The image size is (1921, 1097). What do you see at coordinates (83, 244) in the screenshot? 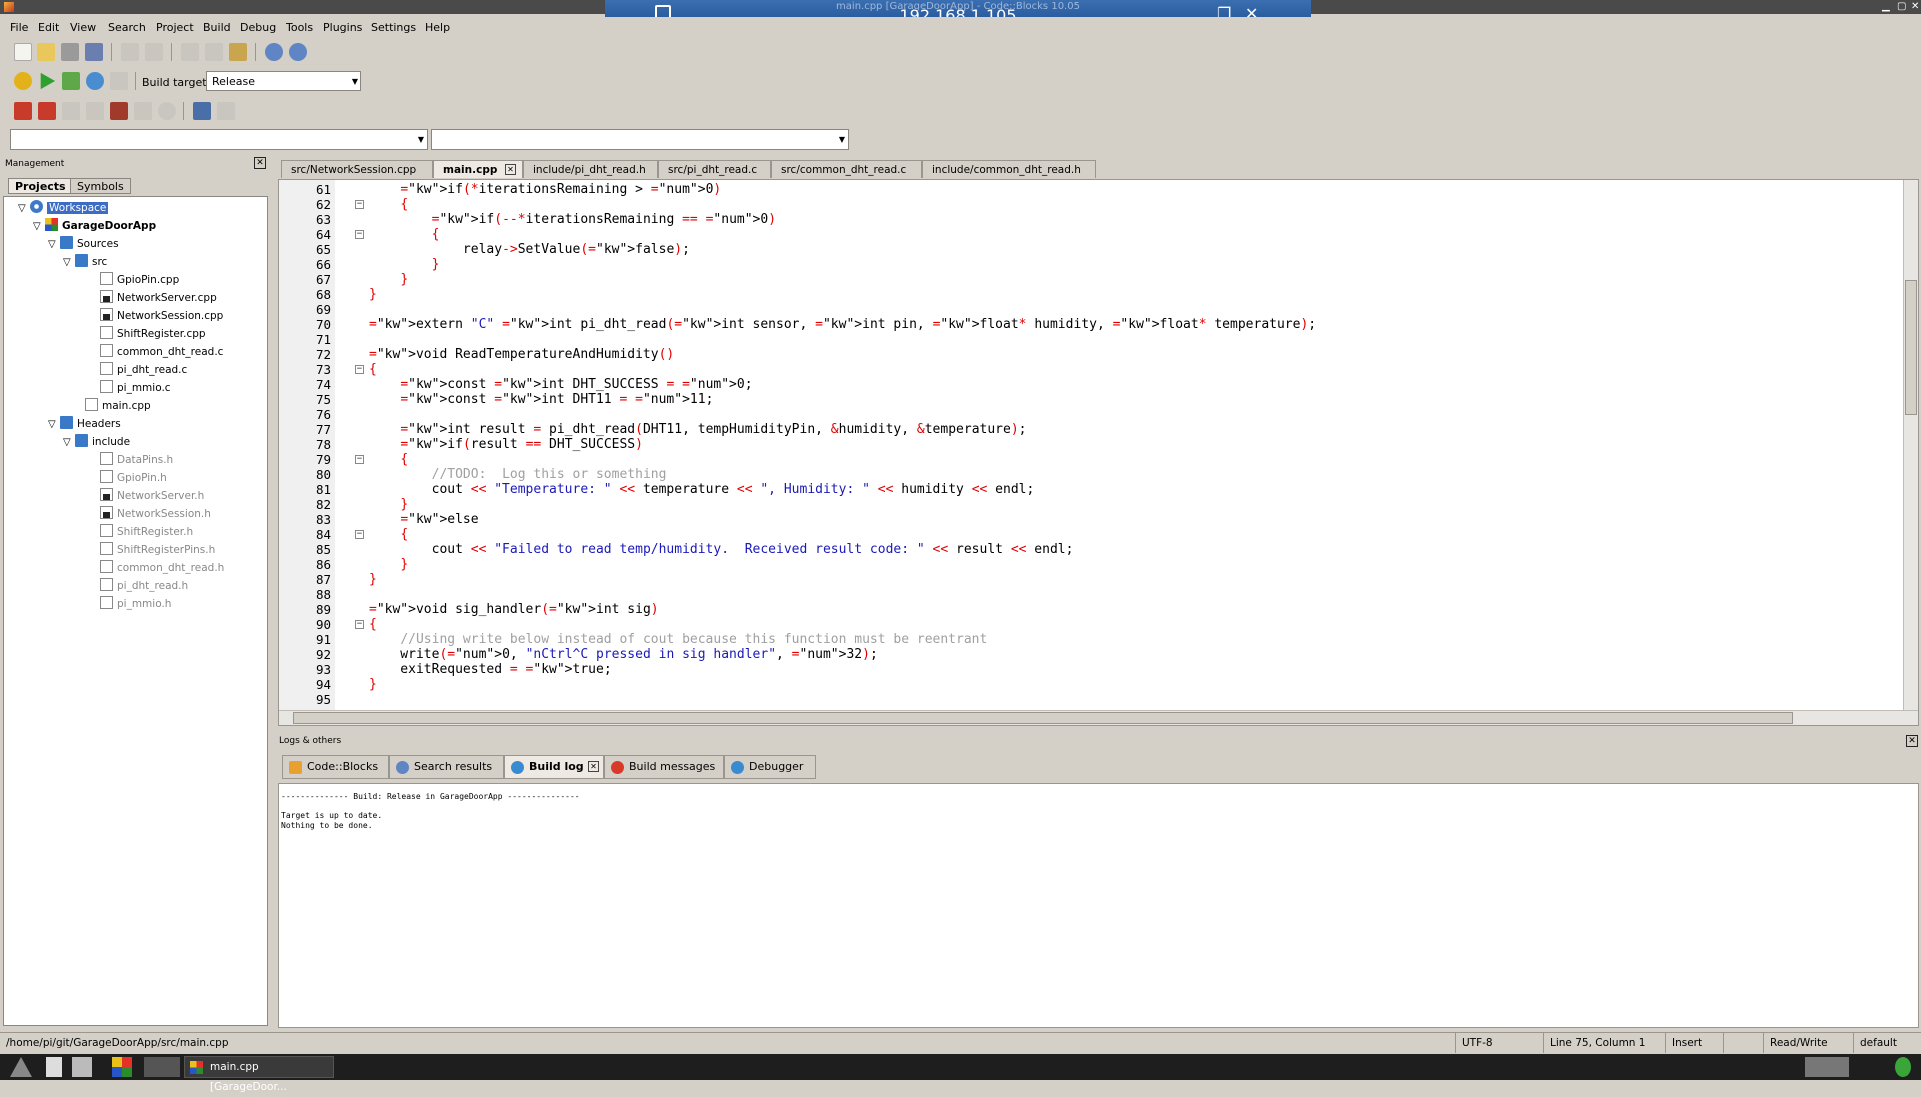
I see `tree-item-folder: ▽ Sources` at bounding box center [83, 244].